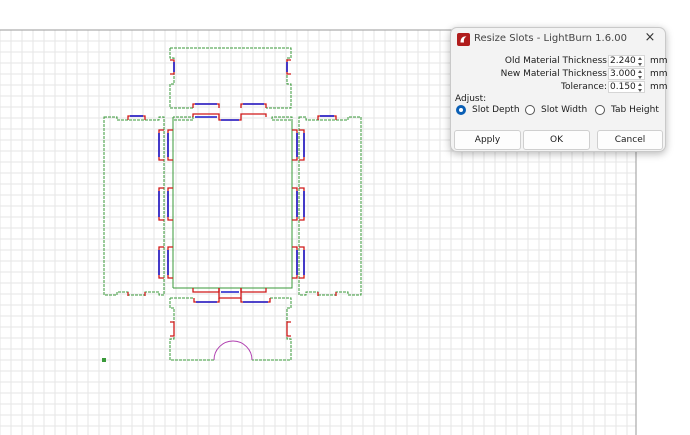 This screenshot has height=435, width=690. I want to click on old-thickness-unit: mm, so click(659, 61).